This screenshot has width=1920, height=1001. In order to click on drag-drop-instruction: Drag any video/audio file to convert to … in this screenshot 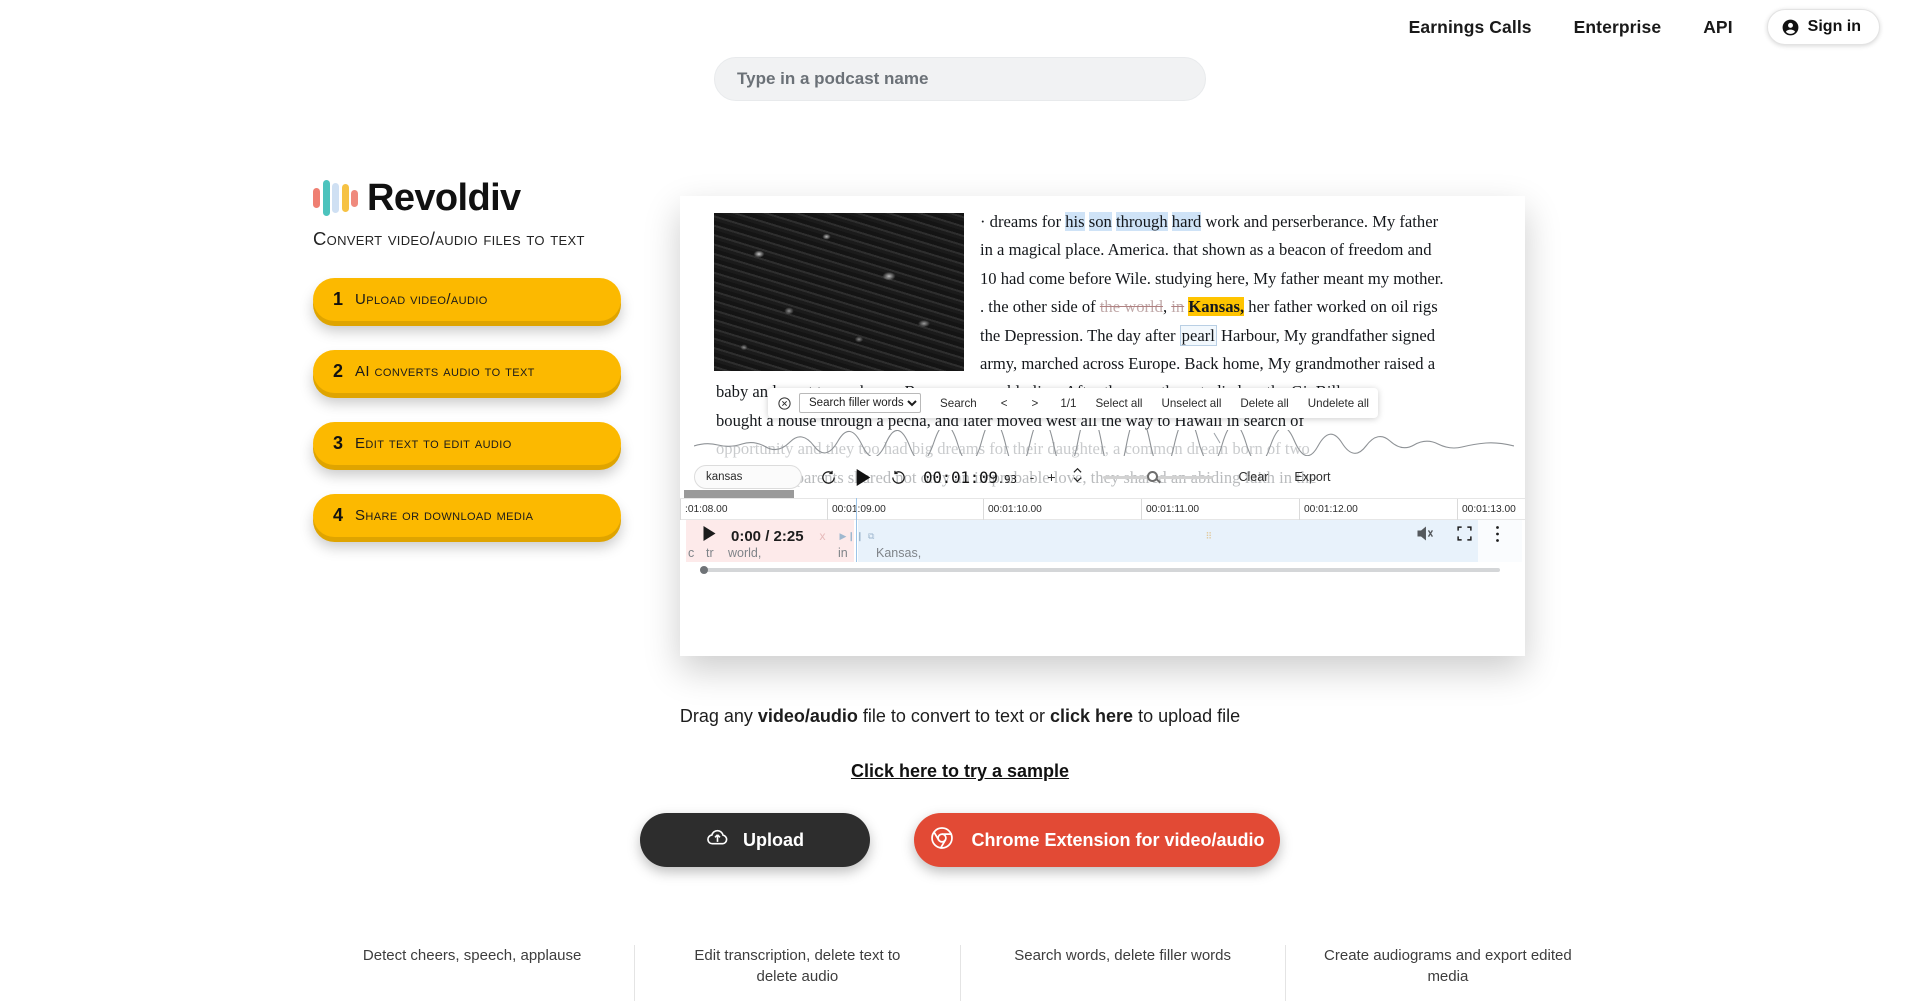, I will do `click(960, 716)`.